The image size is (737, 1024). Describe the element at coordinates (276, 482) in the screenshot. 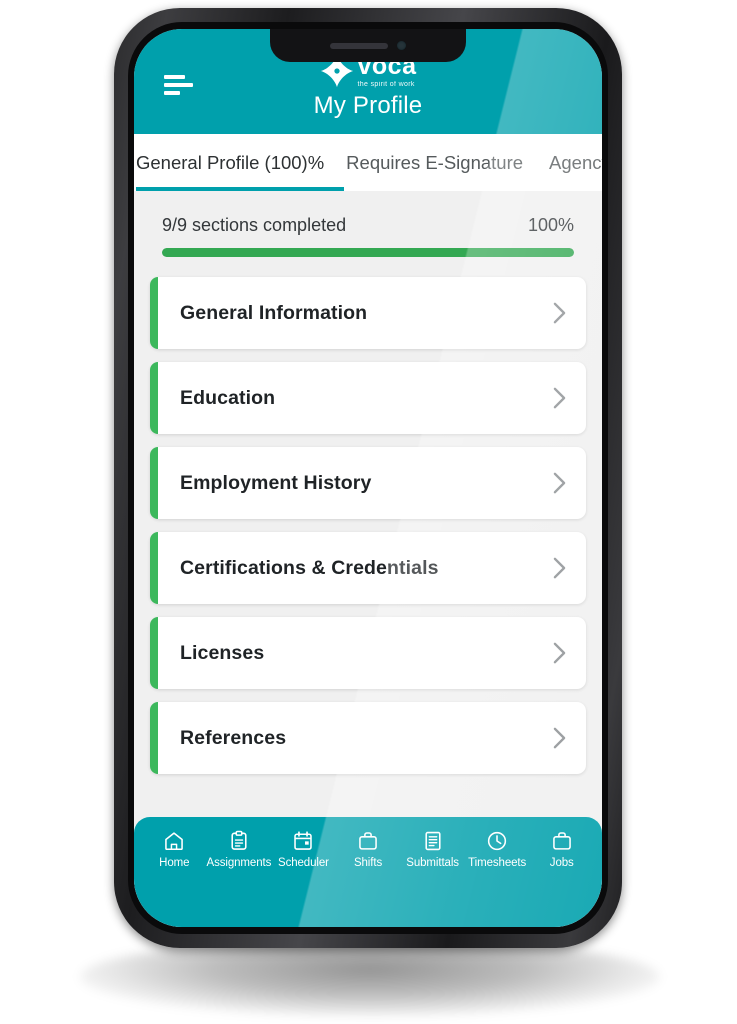

I see `section-card-title: Employment History` at that location.